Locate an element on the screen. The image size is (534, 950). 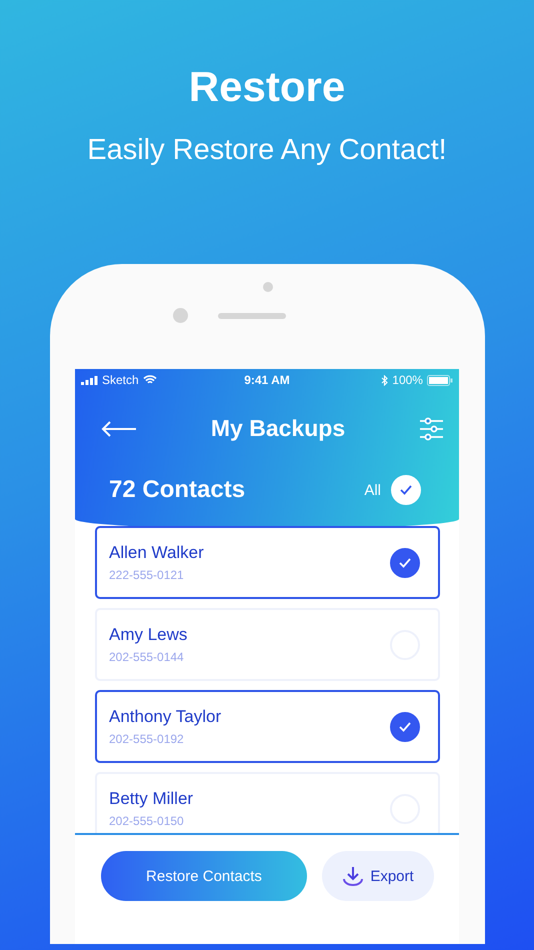
export-button: Export is located at coordinates (378, 876).